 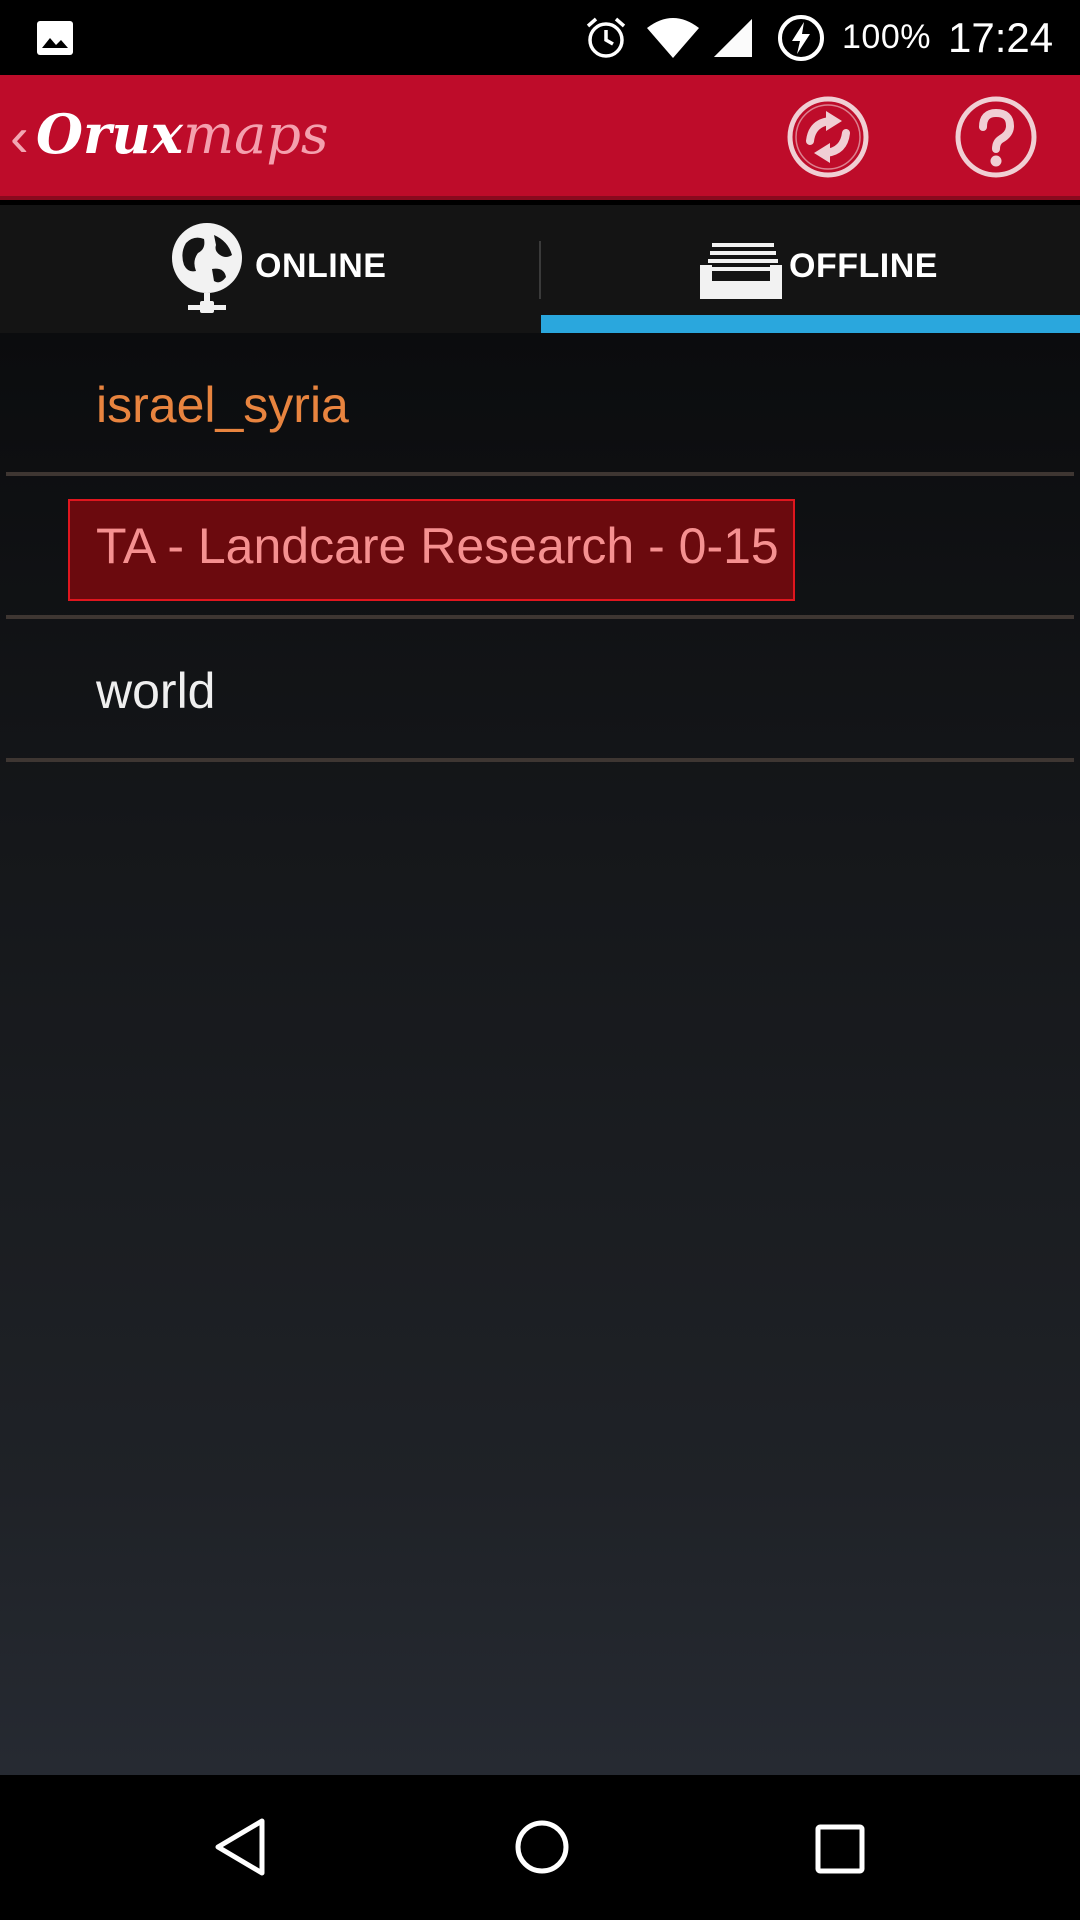 I want to click on clock: 17:24, so click(x=1001, y=37).